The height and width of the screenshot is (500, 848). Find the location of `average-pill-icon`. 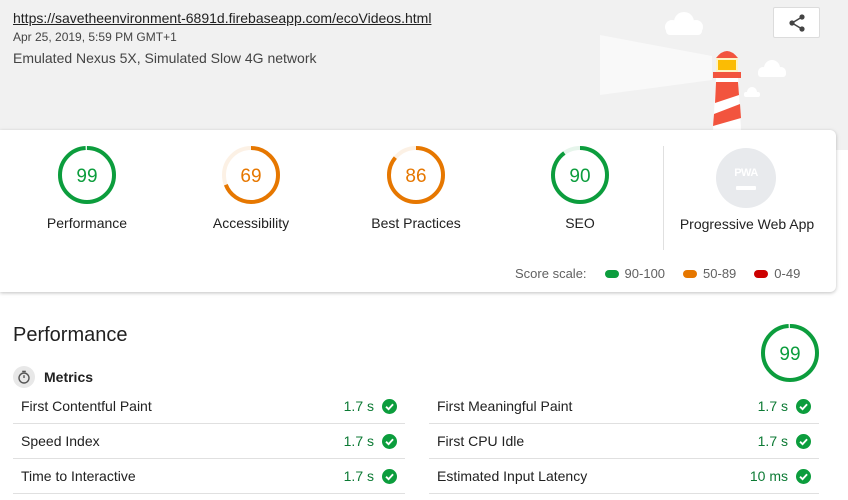

average-pill-icon is located at coordinates (690, 273).